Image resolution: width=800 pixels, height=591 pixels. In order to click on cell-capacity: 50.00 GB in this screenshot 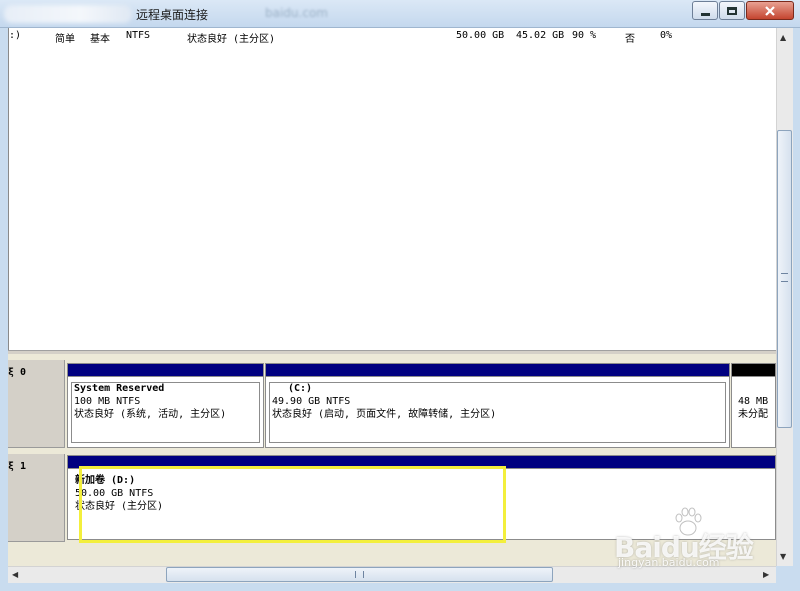, I will do `click(480, 35)`.